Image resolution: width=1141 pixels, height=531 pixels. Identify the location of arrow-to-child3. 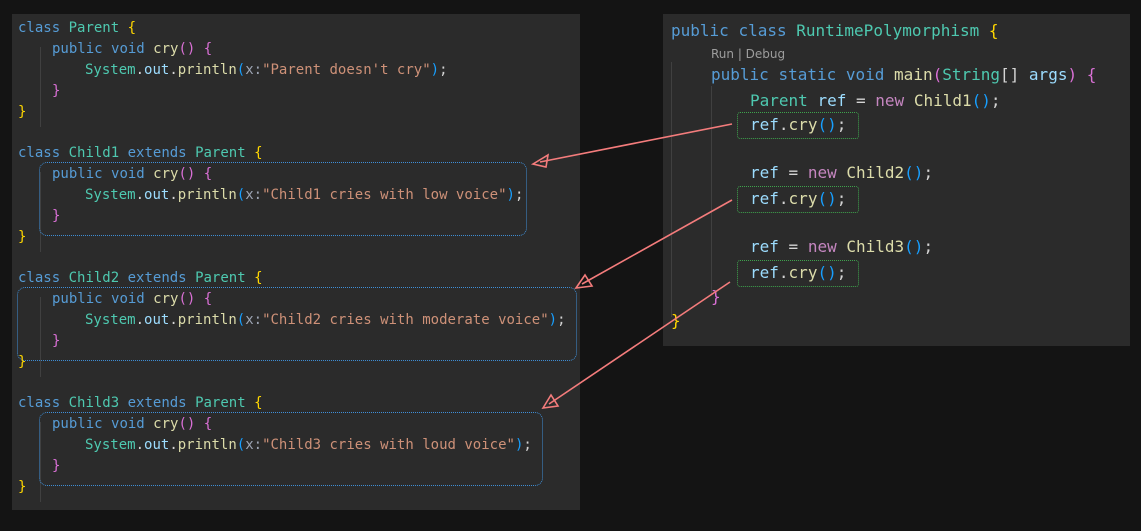
(636, 345).